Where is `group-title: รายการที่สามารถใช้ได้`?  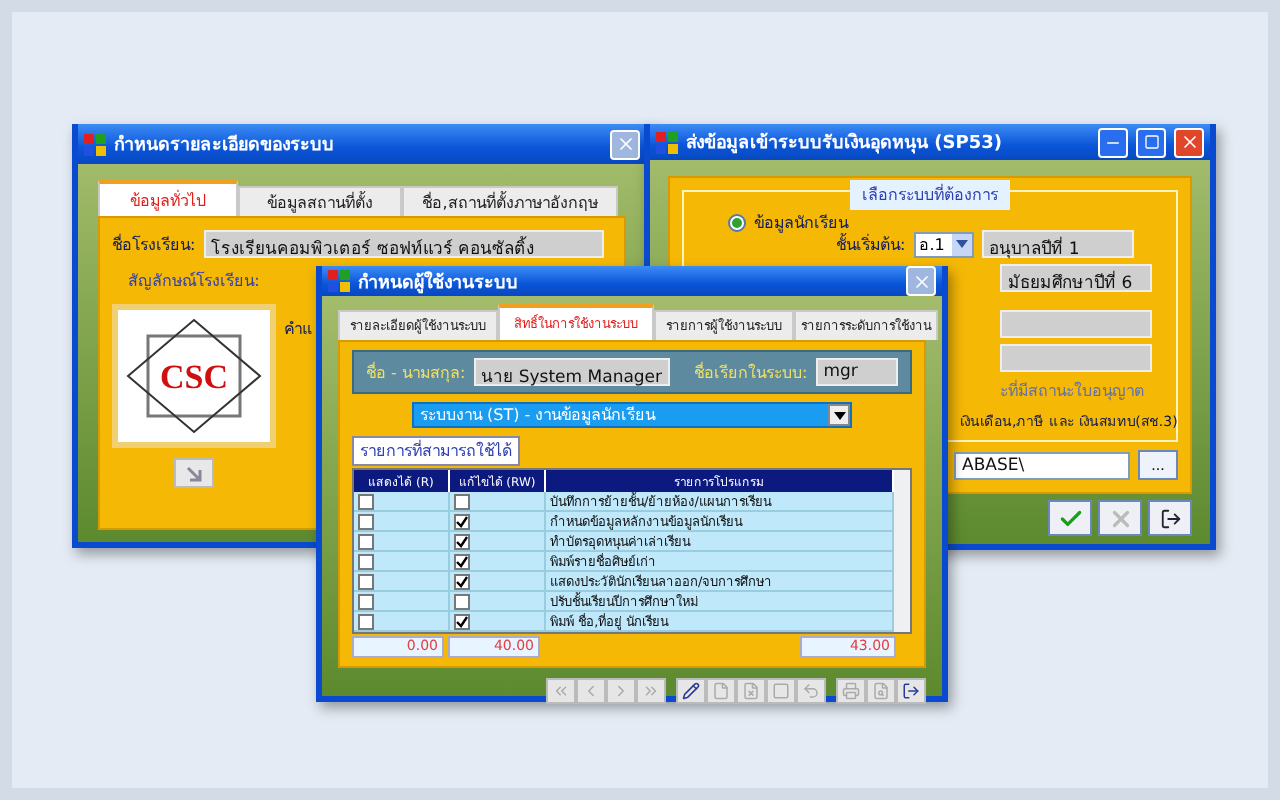 group-title: รายการที่สามารถใช้ได้ is located at coordinates (436, 451).